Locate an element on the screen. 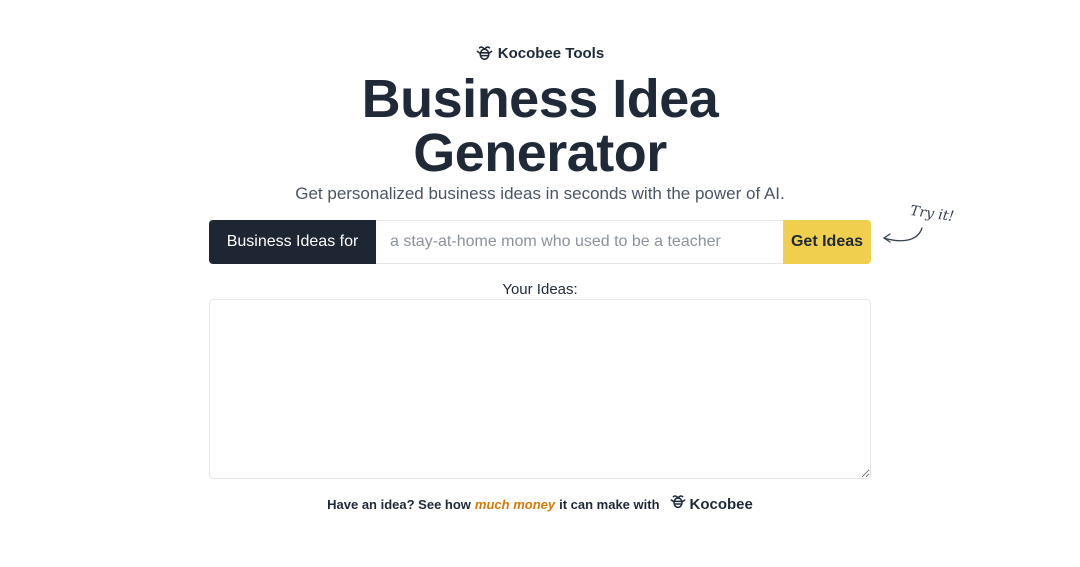  page-title-line-1: Business Idea is located at coordinates (540, 99).